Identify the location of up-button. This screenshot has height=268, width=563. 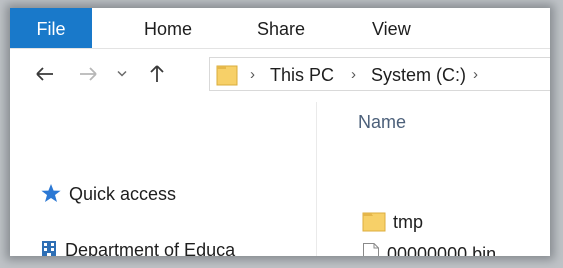
(157, 74).